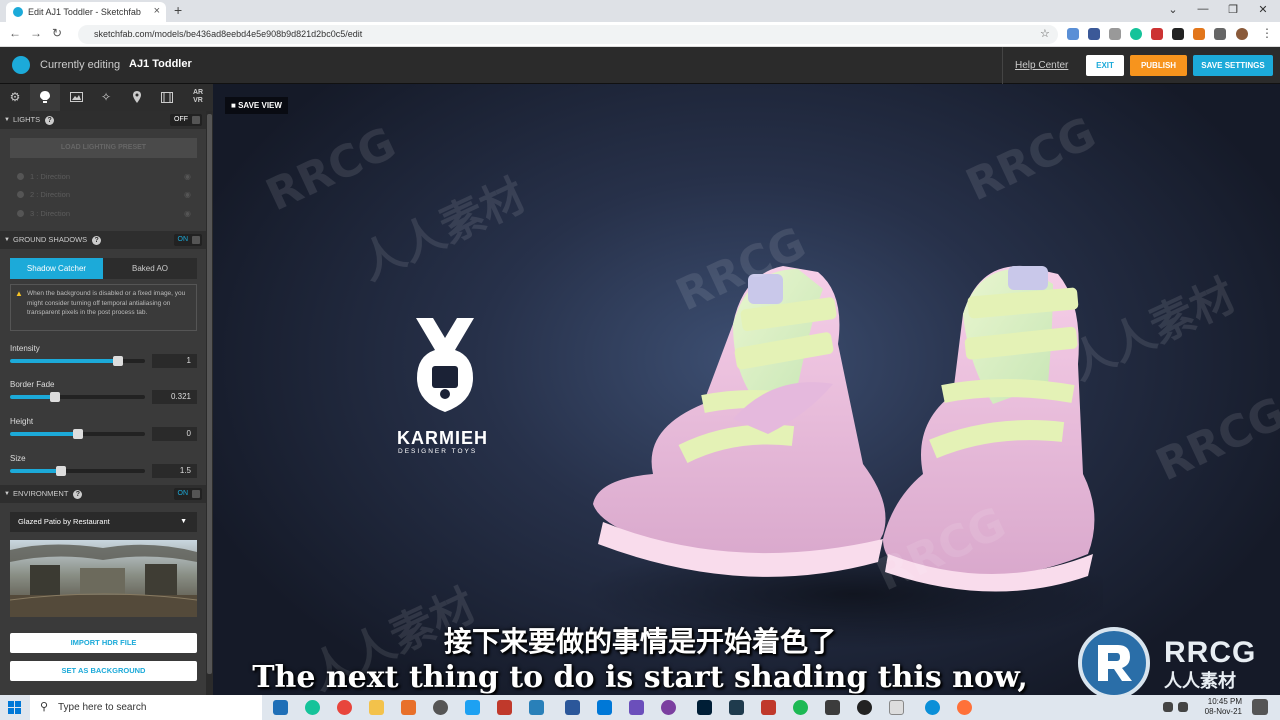 This screenshot has width=1280, height=720. I want to click on pin-icon, so click(137, 97).